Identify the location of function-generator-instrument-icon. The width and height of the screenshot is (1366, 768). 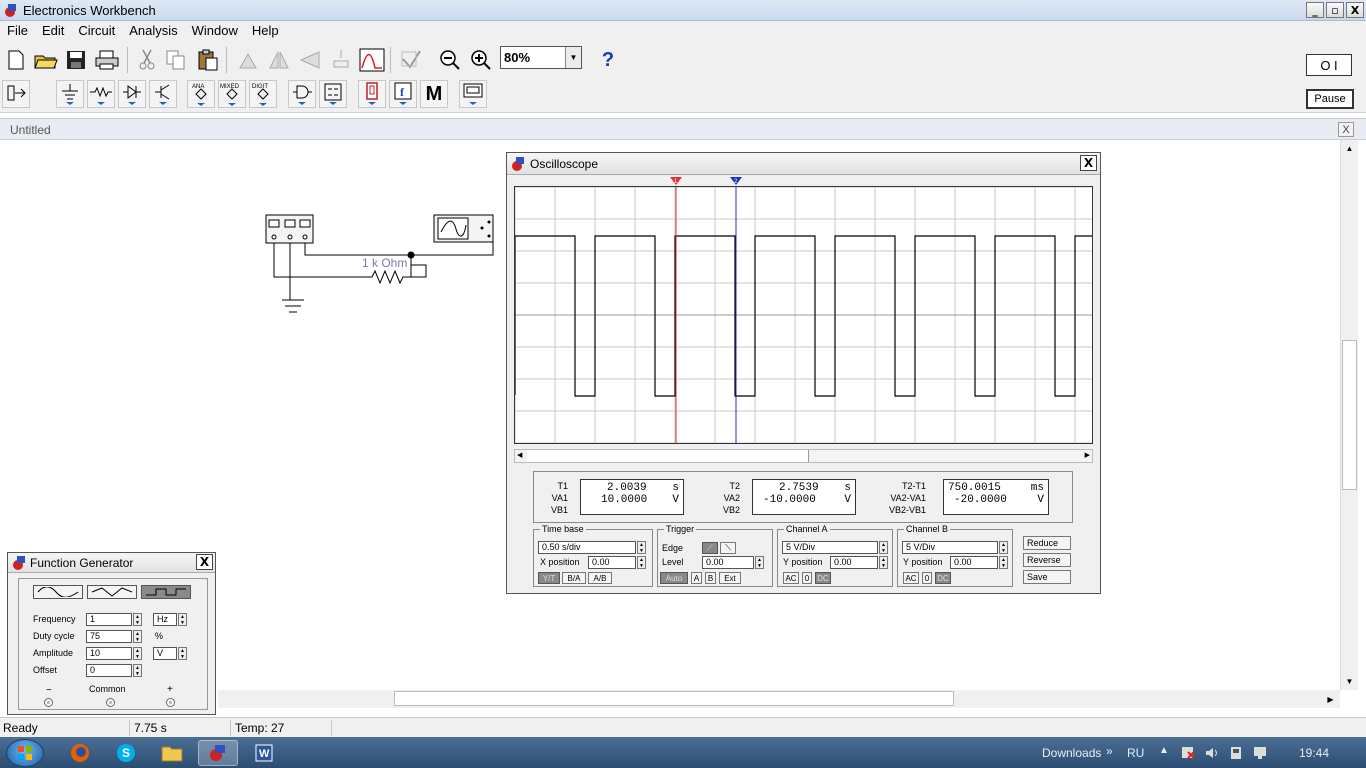
(463, 228).